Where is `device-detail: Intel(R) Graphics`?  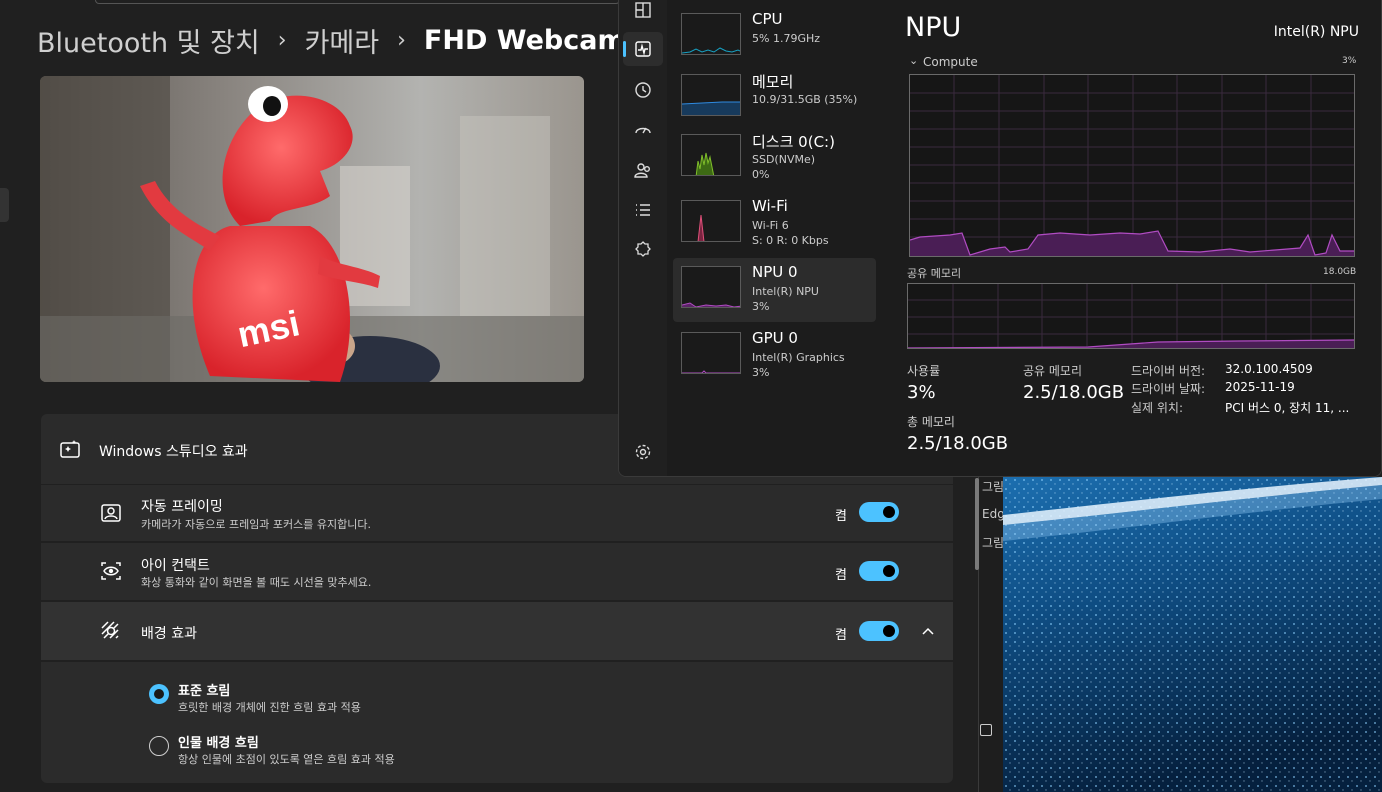 device-detail: Intel(R) Graphics is located at coordinates (798, 357).